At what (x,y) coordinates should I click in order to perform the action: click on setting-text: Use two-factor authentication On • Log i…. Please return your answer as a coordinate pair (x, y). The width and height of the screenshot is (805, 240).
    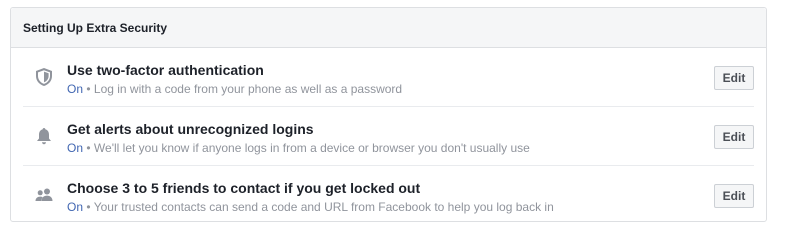
    Looking at the image, I should click on (234, 79).